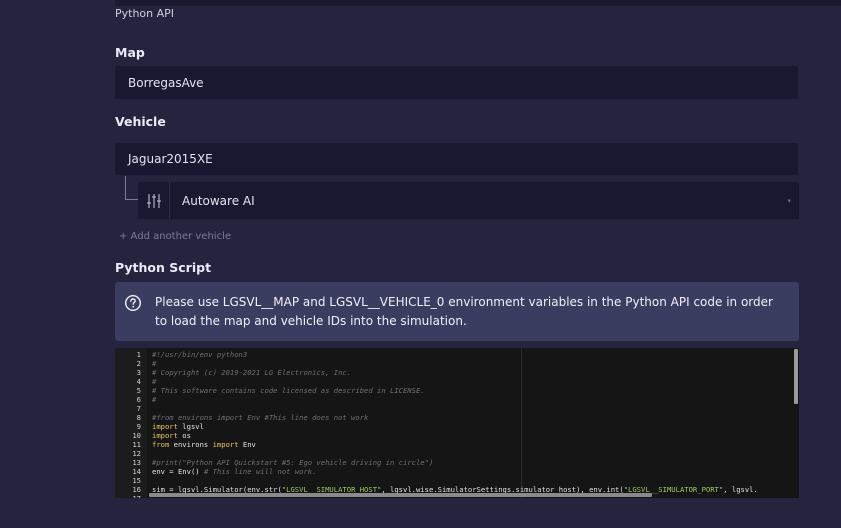 This screenshot has width=841, height=528. Describe the element at coordinates (457, 453) in the screenshot. I see `code-line: 12` at that location.